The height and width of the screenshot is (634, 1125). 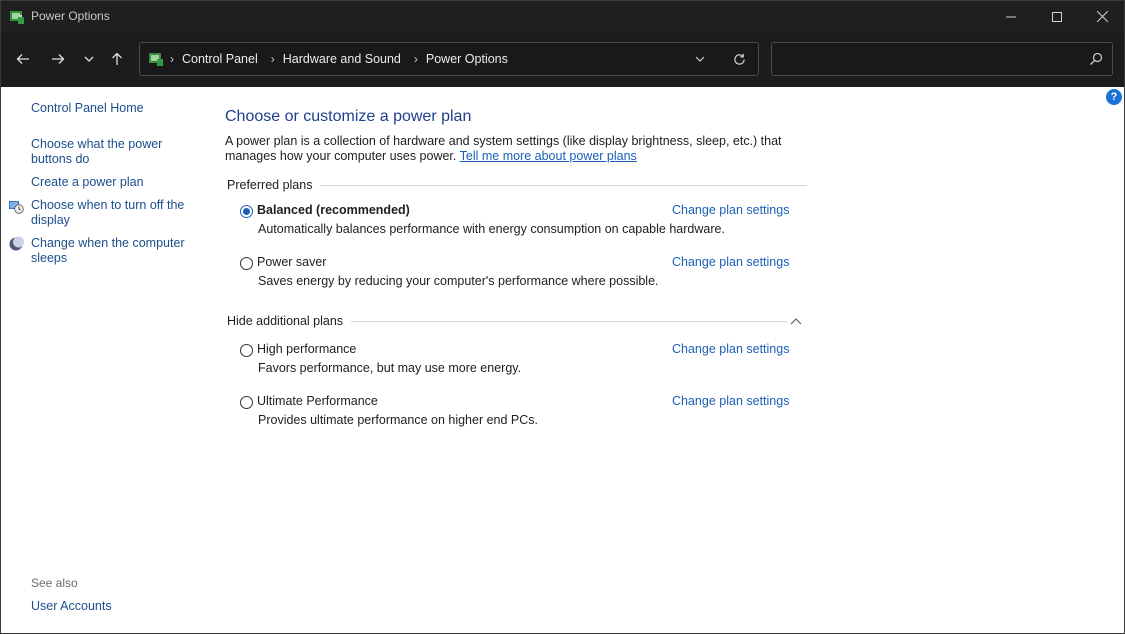 I want to click on minimize-button, so click(x=1011, y=16).